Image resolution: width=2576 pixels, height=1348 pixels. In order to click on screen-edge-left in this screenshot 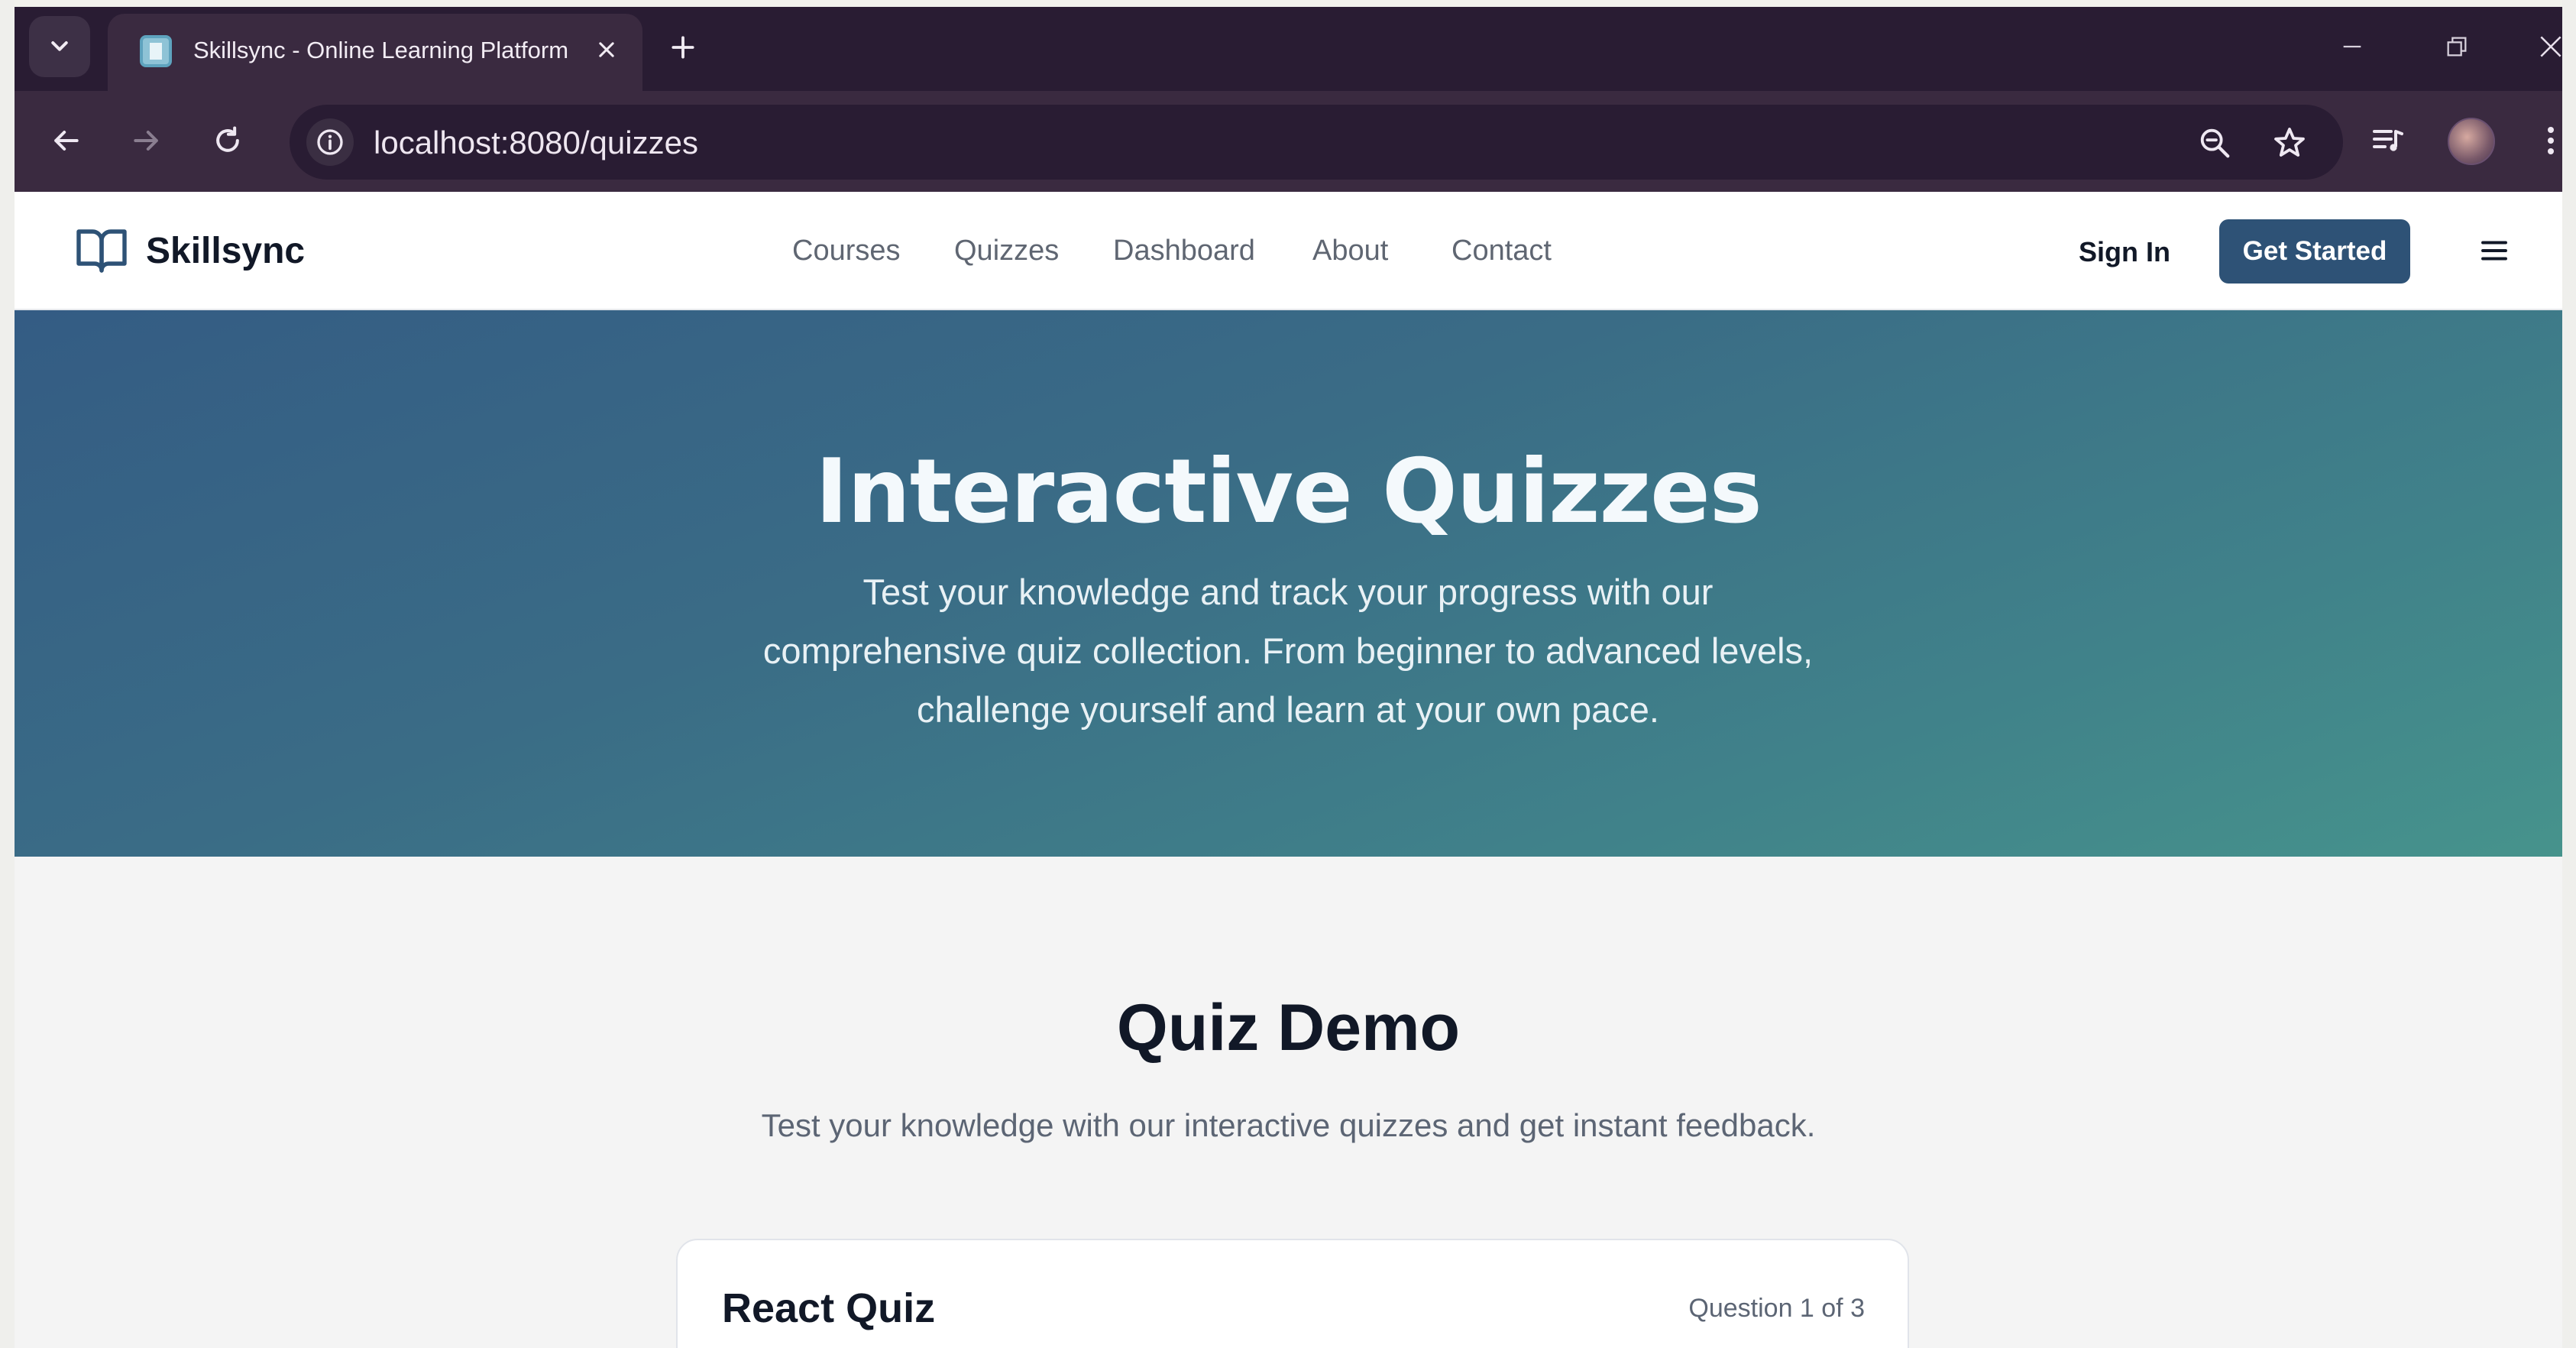, I will do `click(7, 674)`.